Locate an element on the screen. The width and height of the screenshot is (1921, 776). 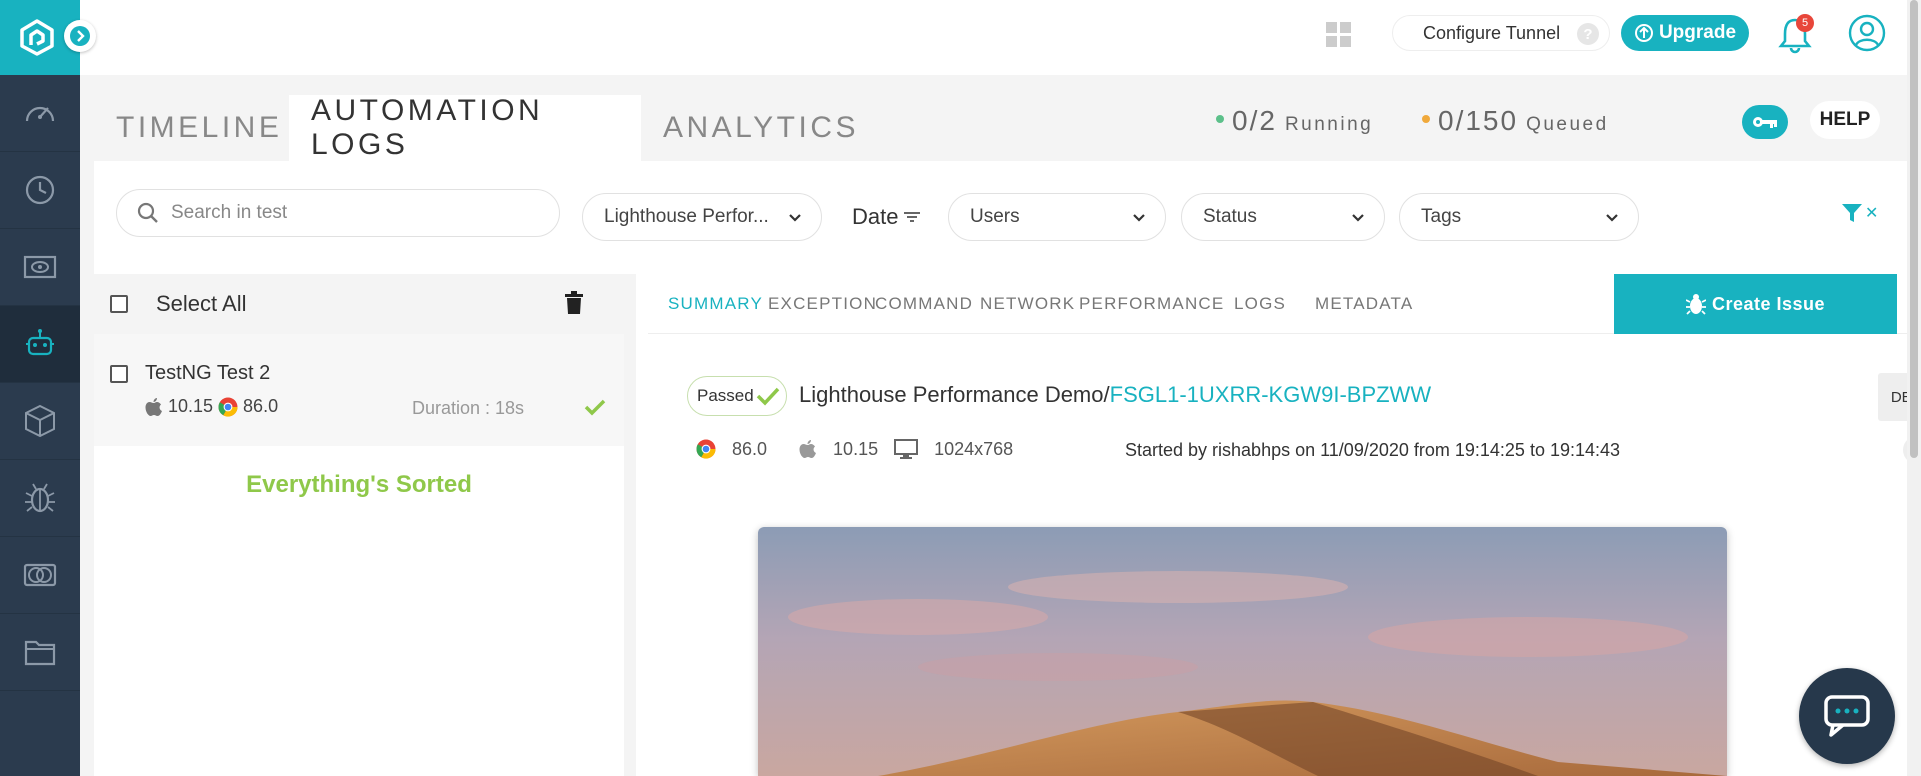
sidebar-item-realtime is located at coordinates (40, 190).